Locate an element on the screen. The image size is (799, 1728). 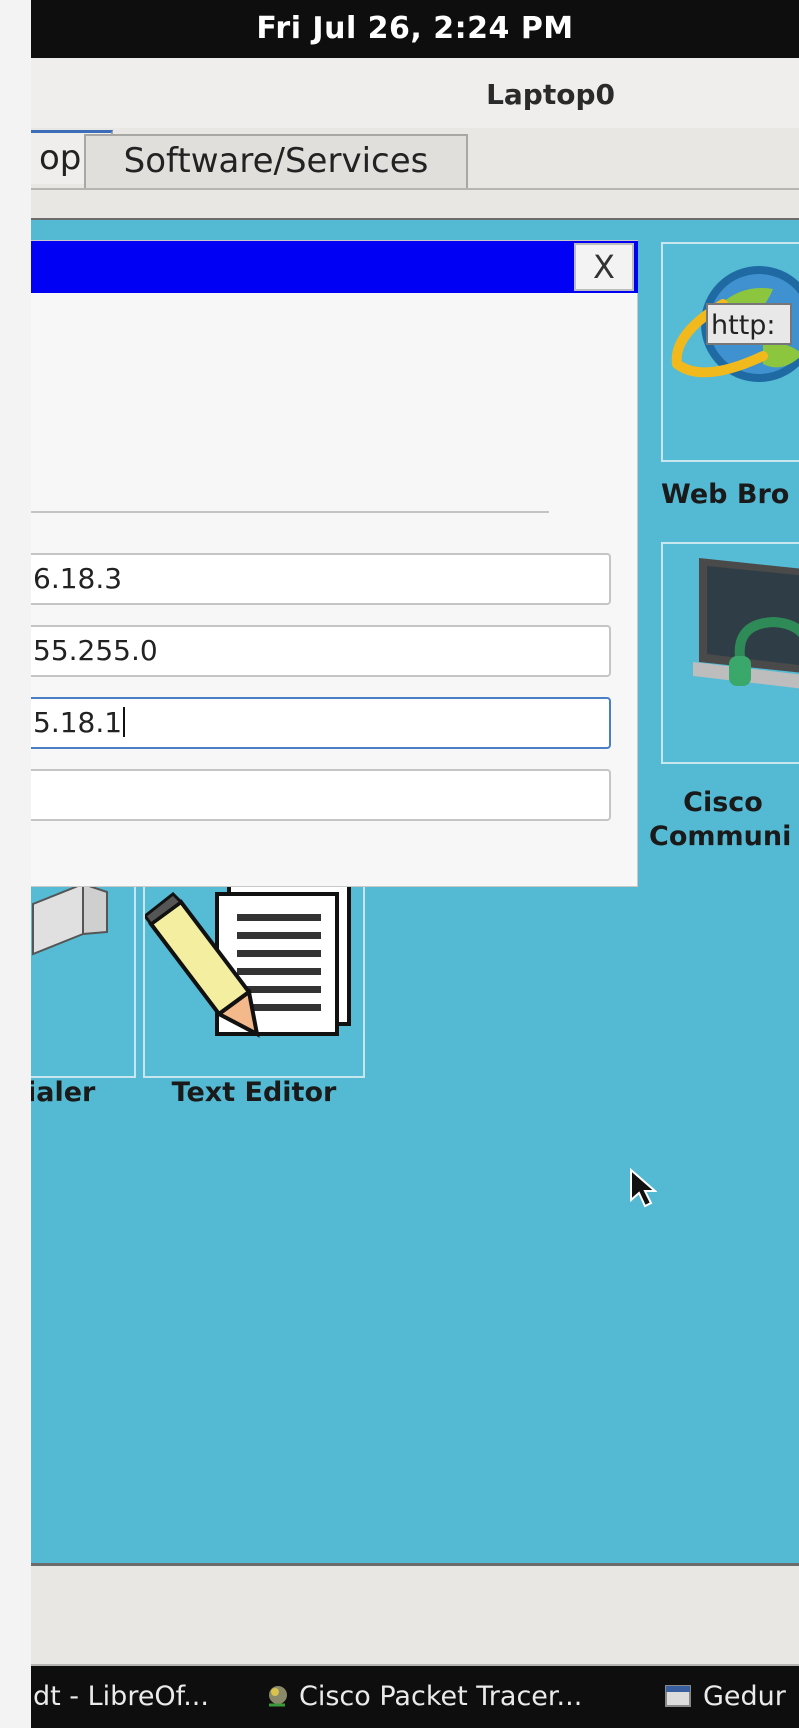
clock: Fri Jul 26, 2:24 PM is located at coordinates (415, 28).